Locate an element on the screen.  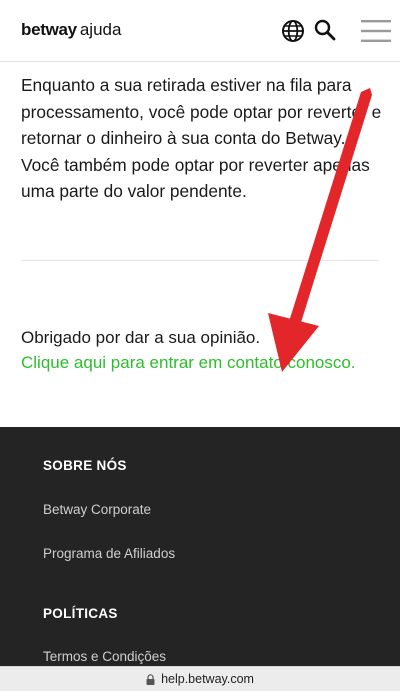
footer-link-terms: Termos e Condições is located at coordinates (104, 656).